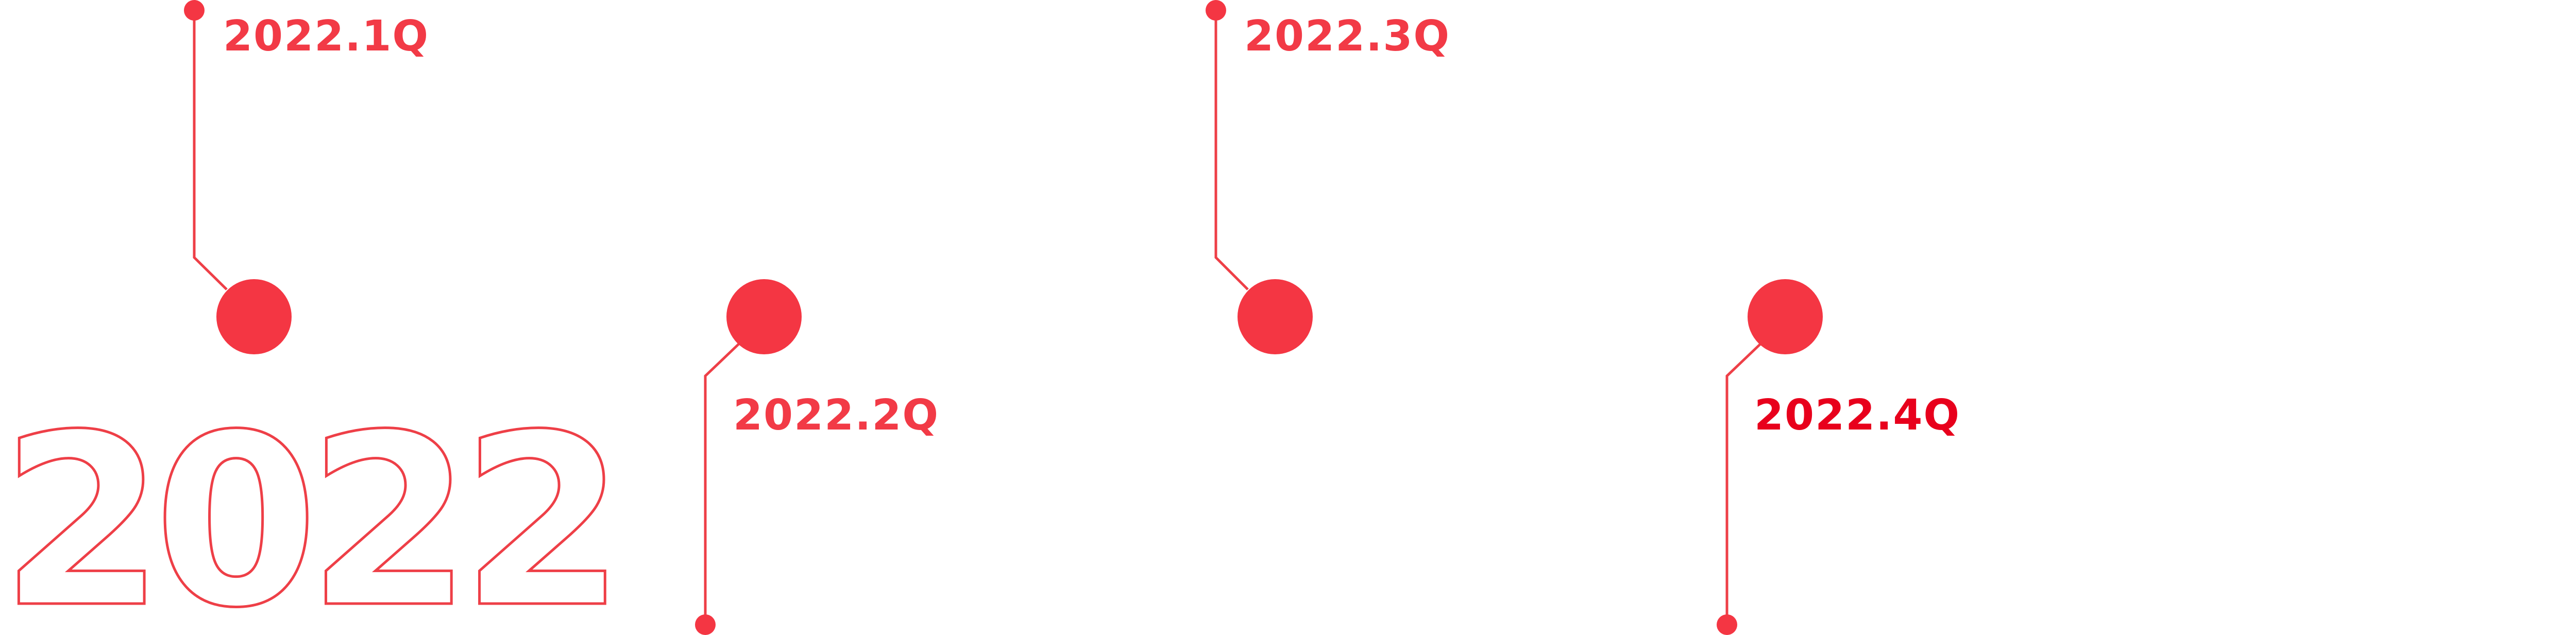  I want to click on connector-line-4q, so click(1744, 483).